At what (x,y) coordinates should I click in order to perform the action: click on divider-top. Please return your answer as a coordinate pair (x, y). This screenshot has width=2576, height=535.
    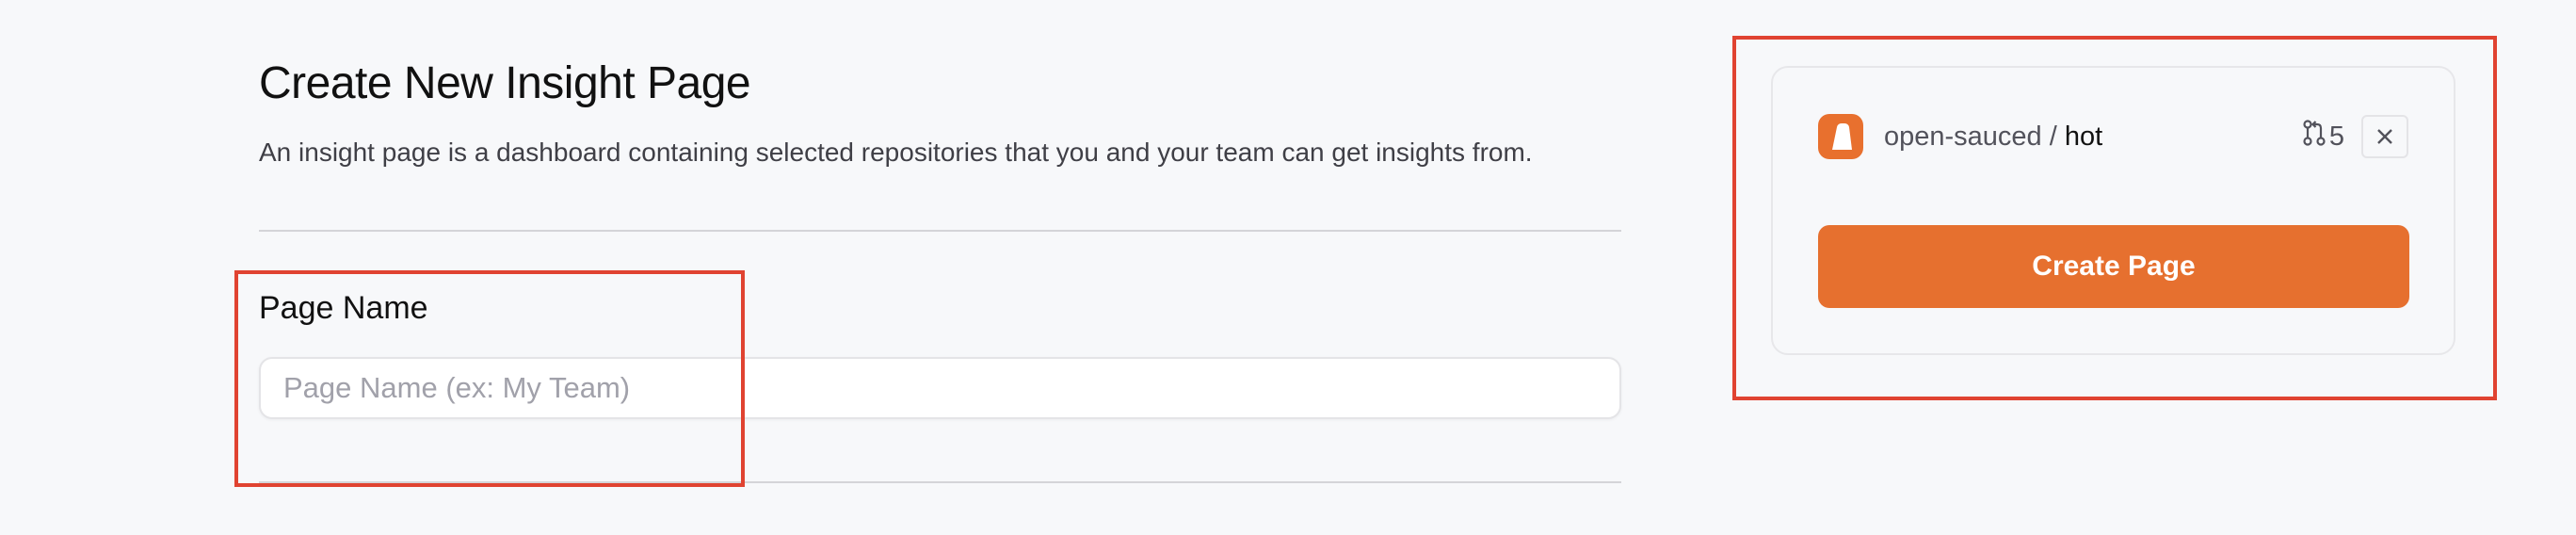
    Looking at the image, I should click on (940, 231).